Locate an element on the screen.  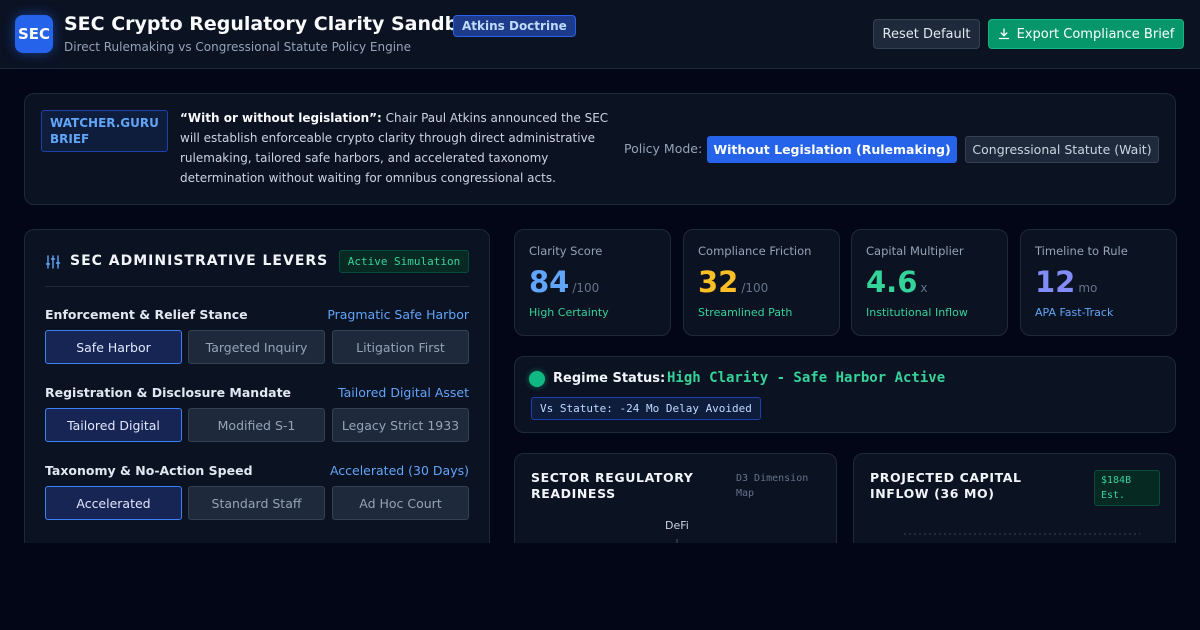
metric-label: Timeline to Rule is located at coordinates (1081, 251).